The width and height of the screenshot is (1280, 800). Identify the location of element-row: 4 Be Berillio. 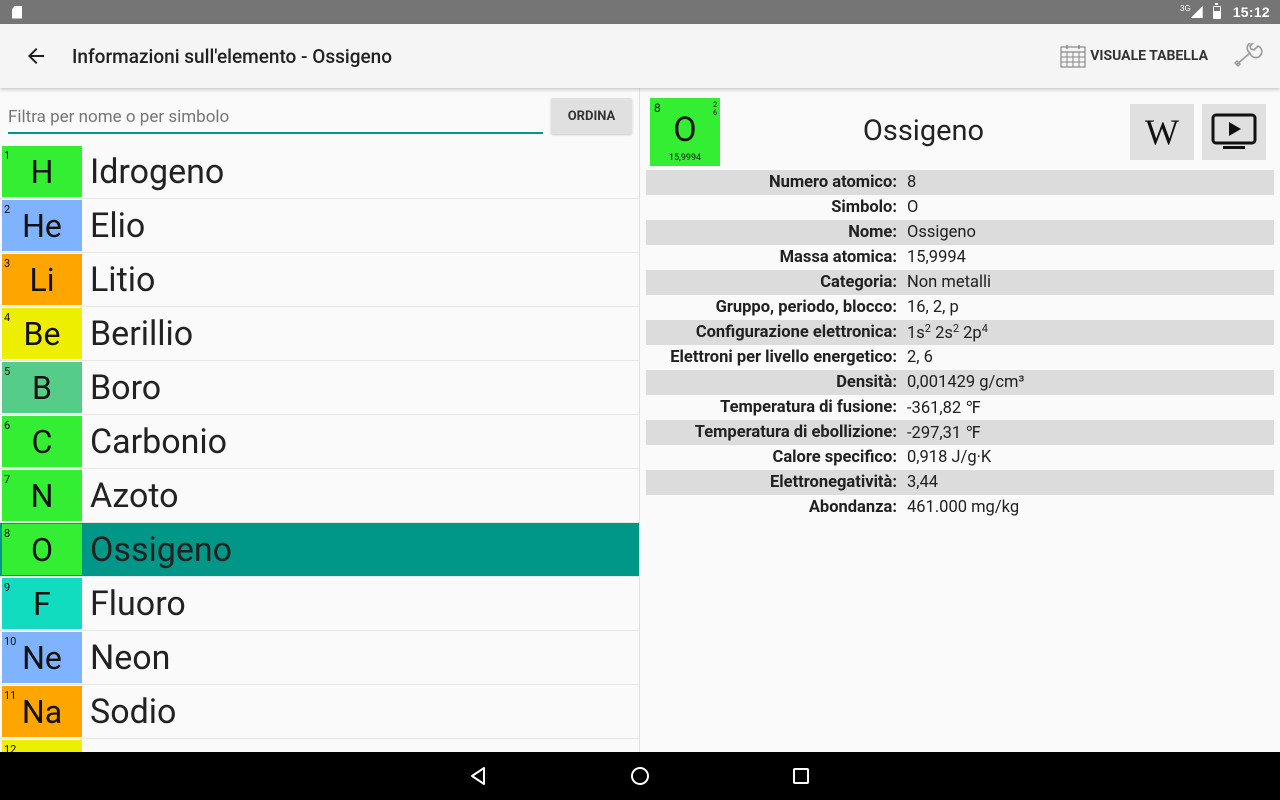
(319, 334).